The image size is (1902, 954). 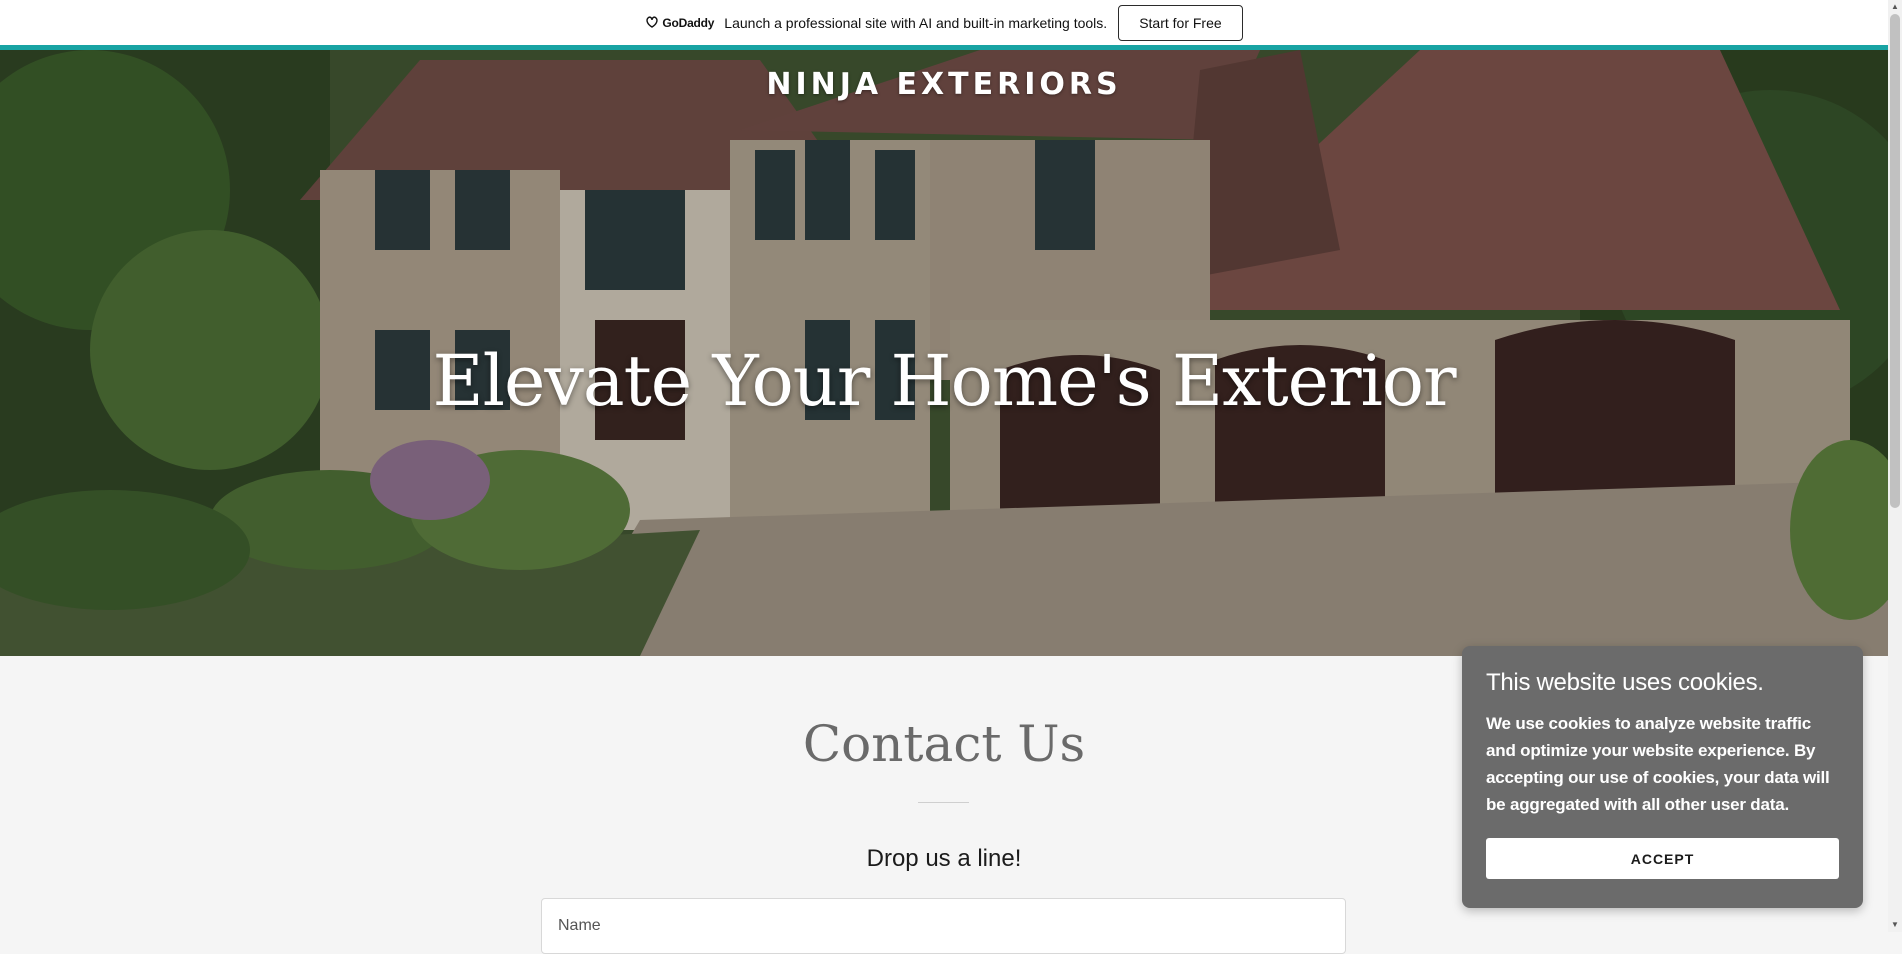 What do you see at coordinates (1625, 682) in the screenshot?
I see `cookie-title: This website uses cookies.` at bounding box center [1625, 682].